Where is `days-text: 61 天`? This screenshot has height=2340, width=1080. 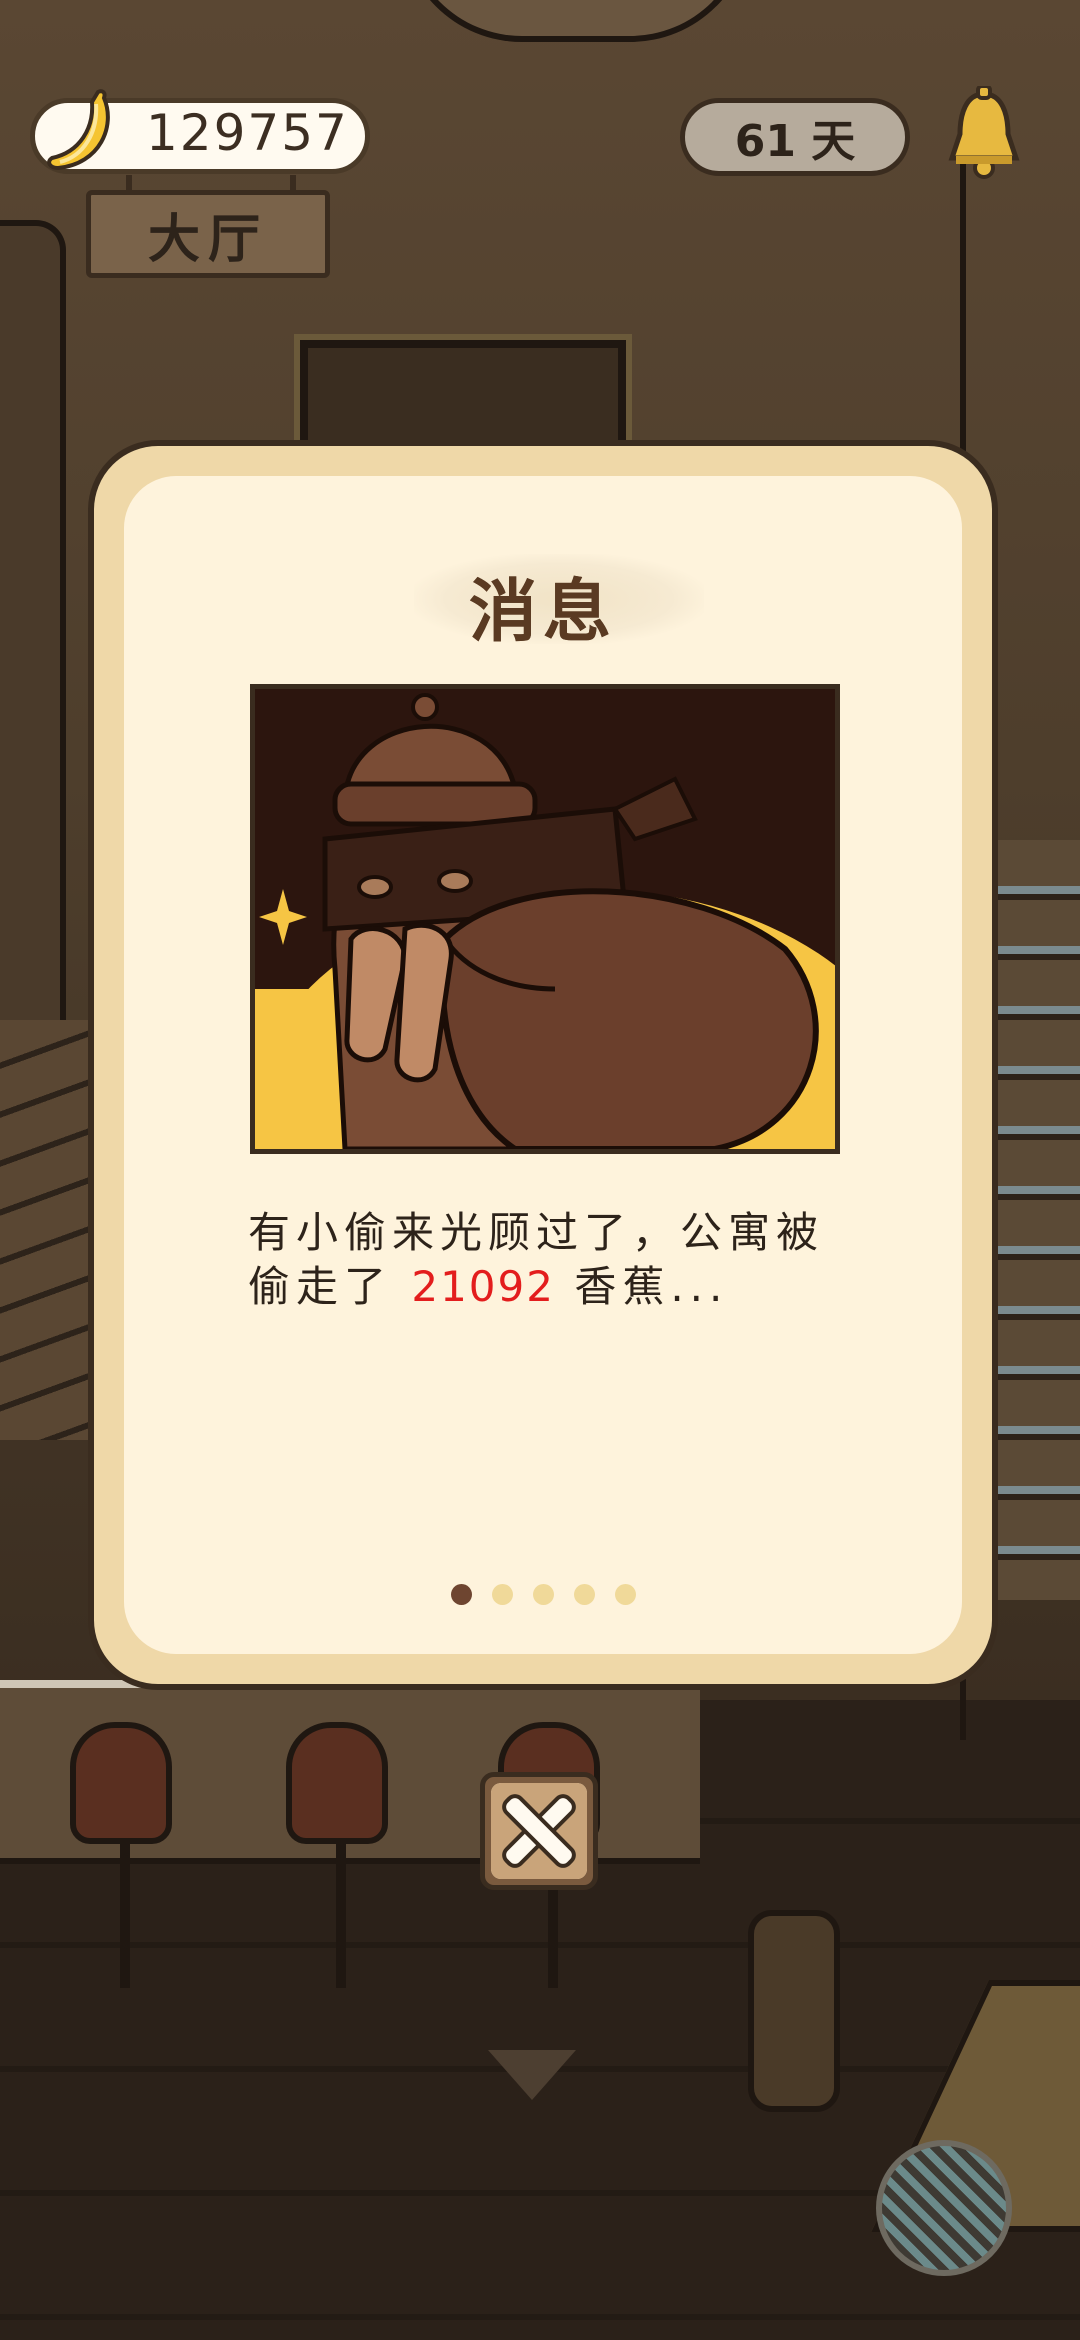
days-text: 61 天 is located at coordinates (795, 141).